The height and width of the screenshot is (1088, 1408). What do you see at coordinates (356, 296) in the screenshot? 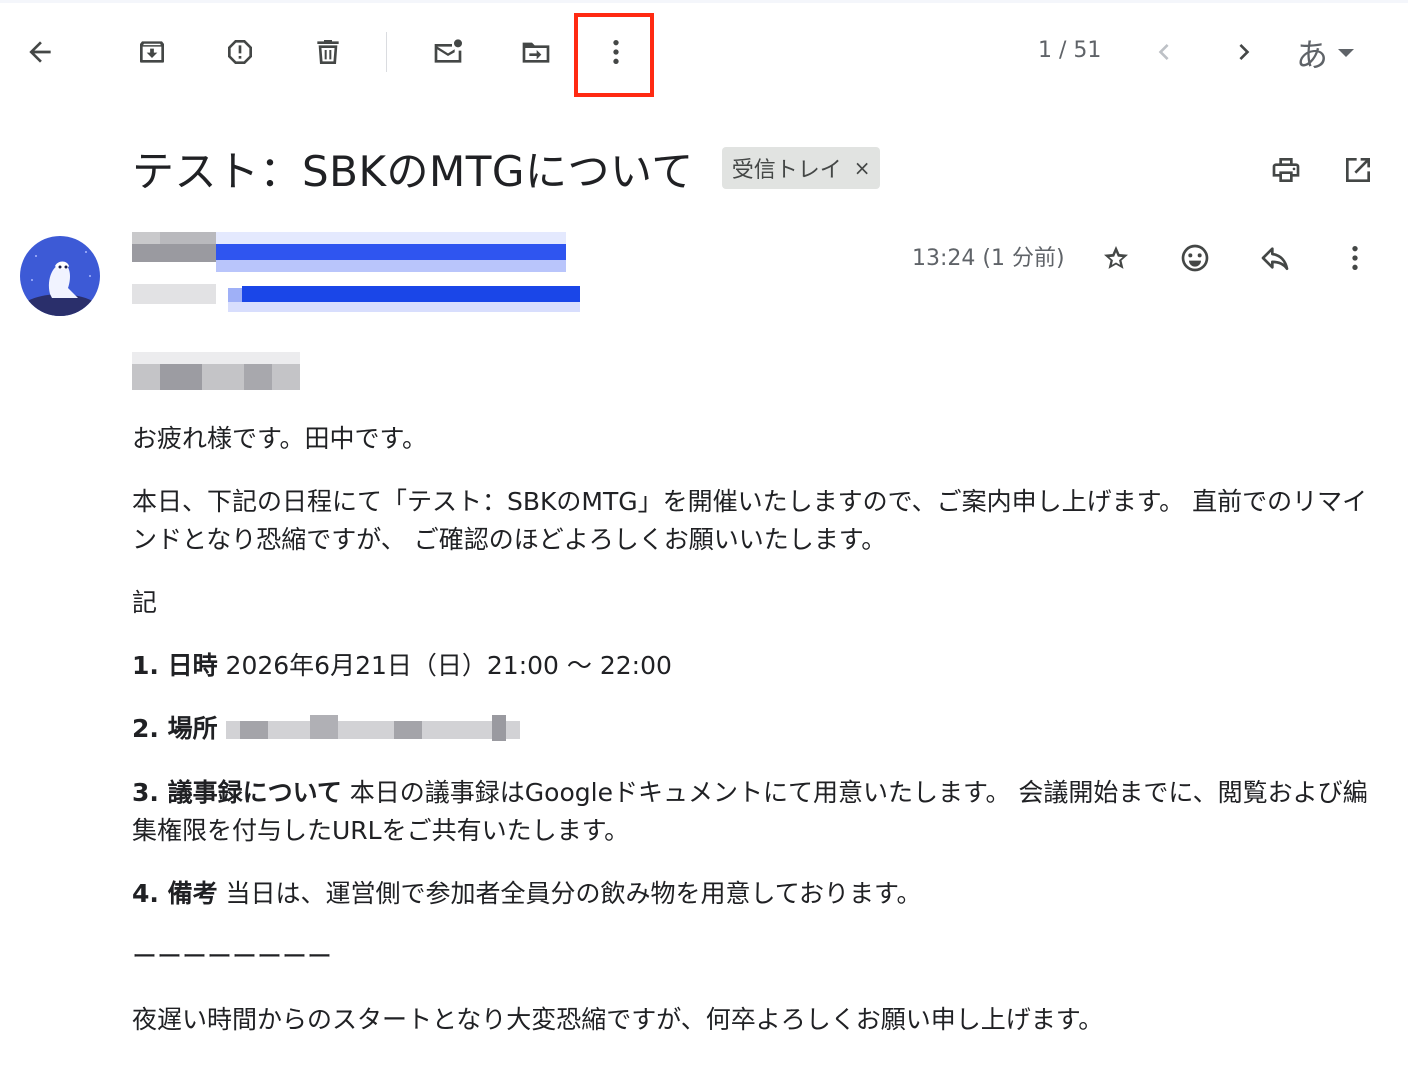
I see `sender-address-redacted` at bounding box center [356, 296].